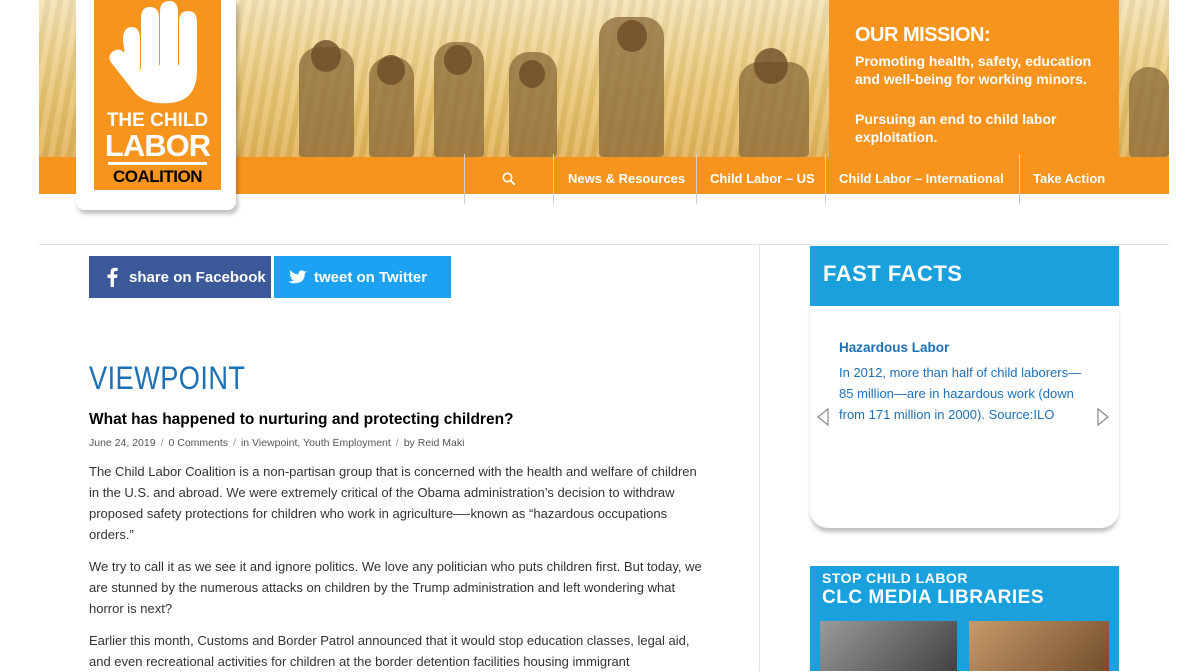 Image resolution: width=1195 pixels, height=672 pixels. What do you see at coordinates (122, 443) in the screenshot?
I see `article-date: June 24, 2019` at bounding box center [122, 443].